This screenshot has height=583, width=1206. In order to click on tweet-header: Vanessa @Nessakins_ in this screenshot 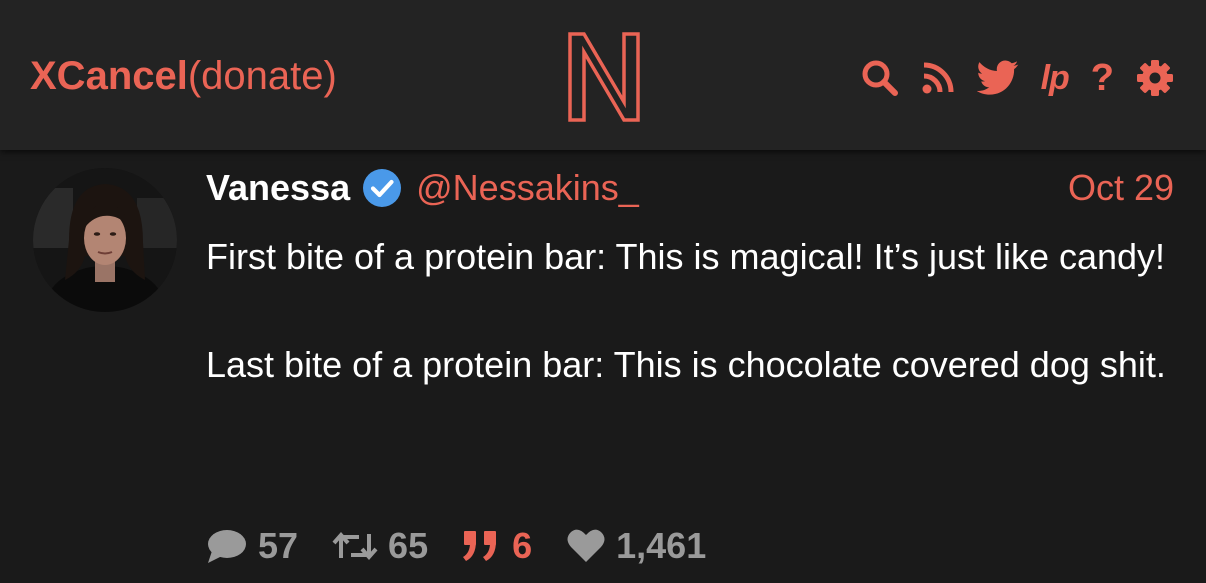, I will do `click(422, 188)`.